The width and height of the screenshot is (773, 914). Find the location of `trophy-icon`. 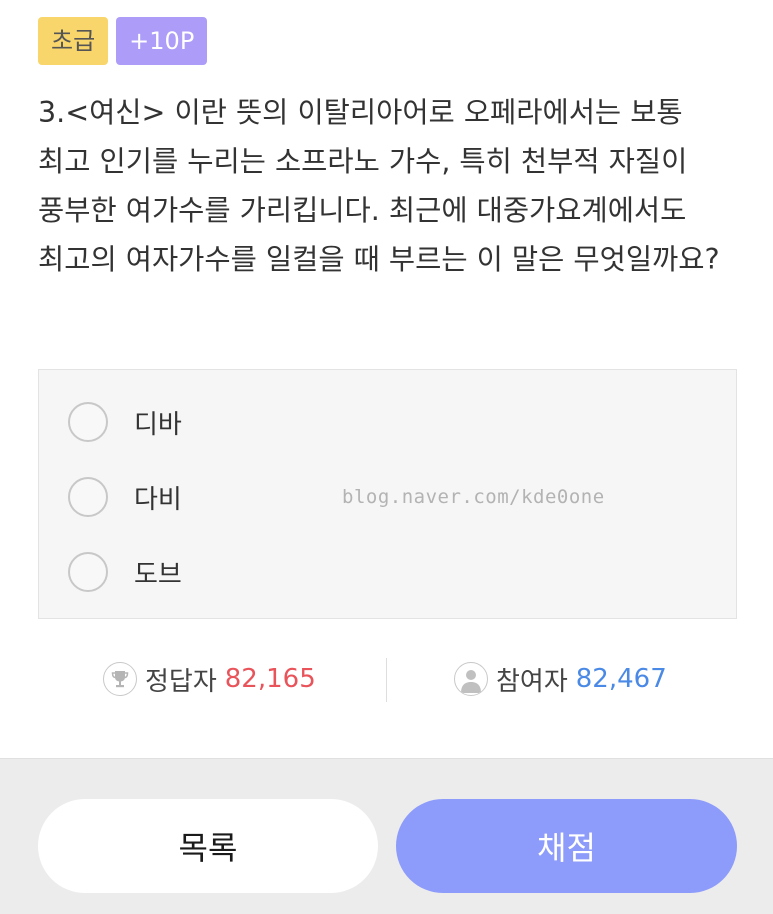

trophy-icon is located at coordinates (120, 679).